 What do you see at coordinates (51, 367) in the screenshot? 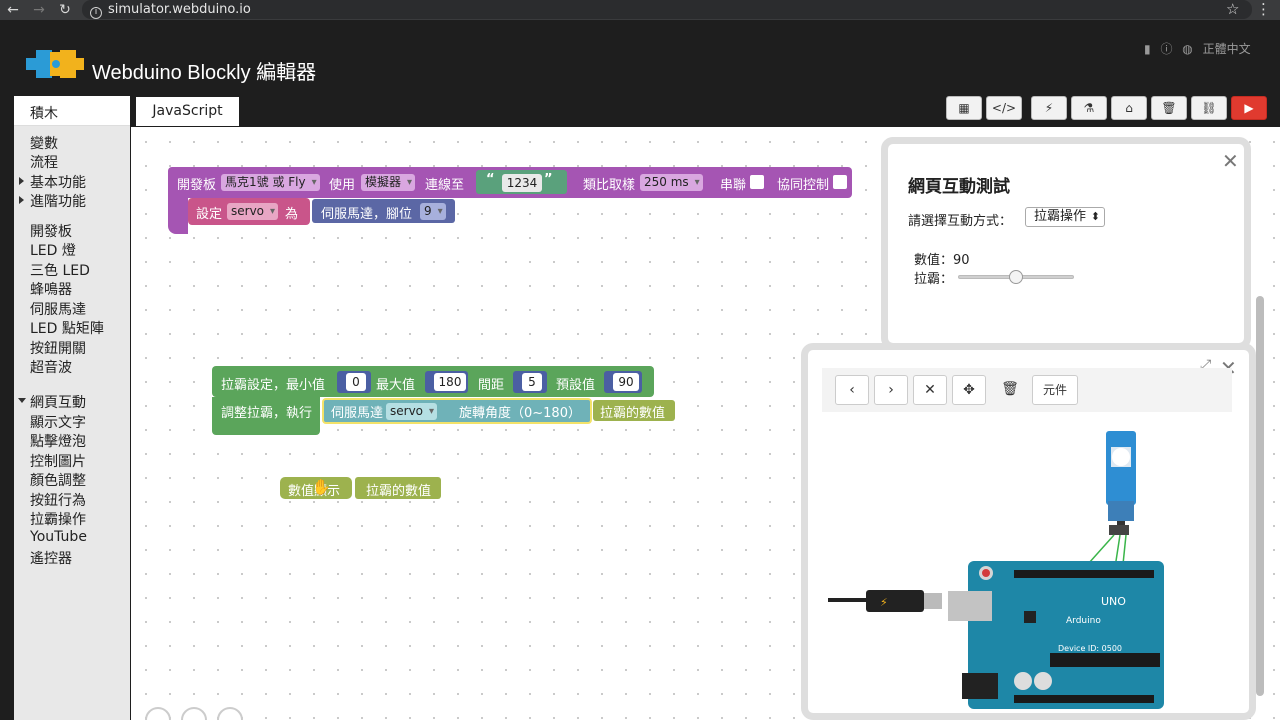
I see `category-ultrasonic: 超音波` at bounding box center [51, 367].